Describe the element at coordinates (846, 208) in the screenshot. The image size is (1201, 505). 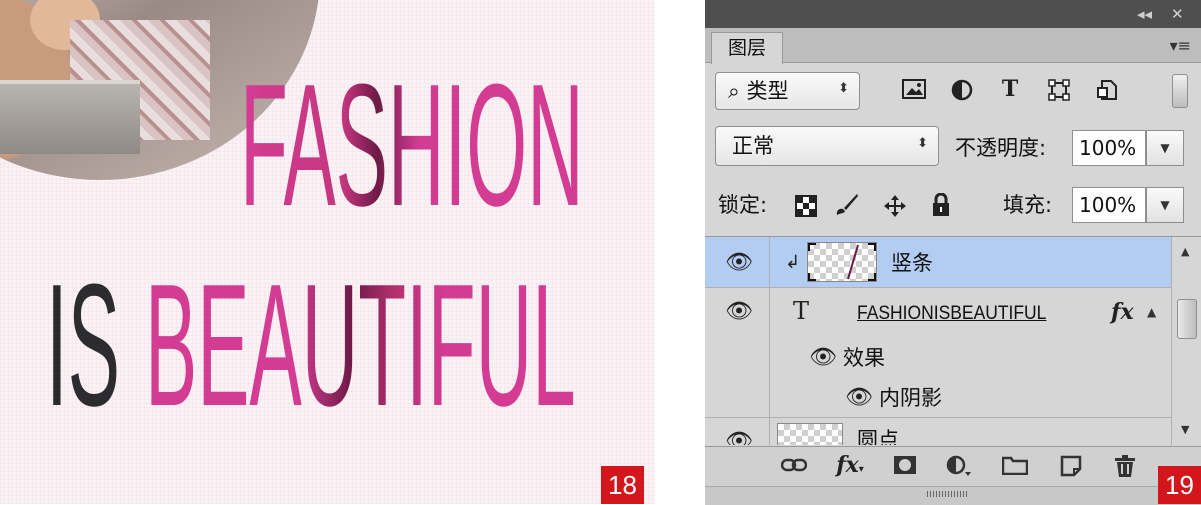
I see `lock-image-pixels-icon` at that location.